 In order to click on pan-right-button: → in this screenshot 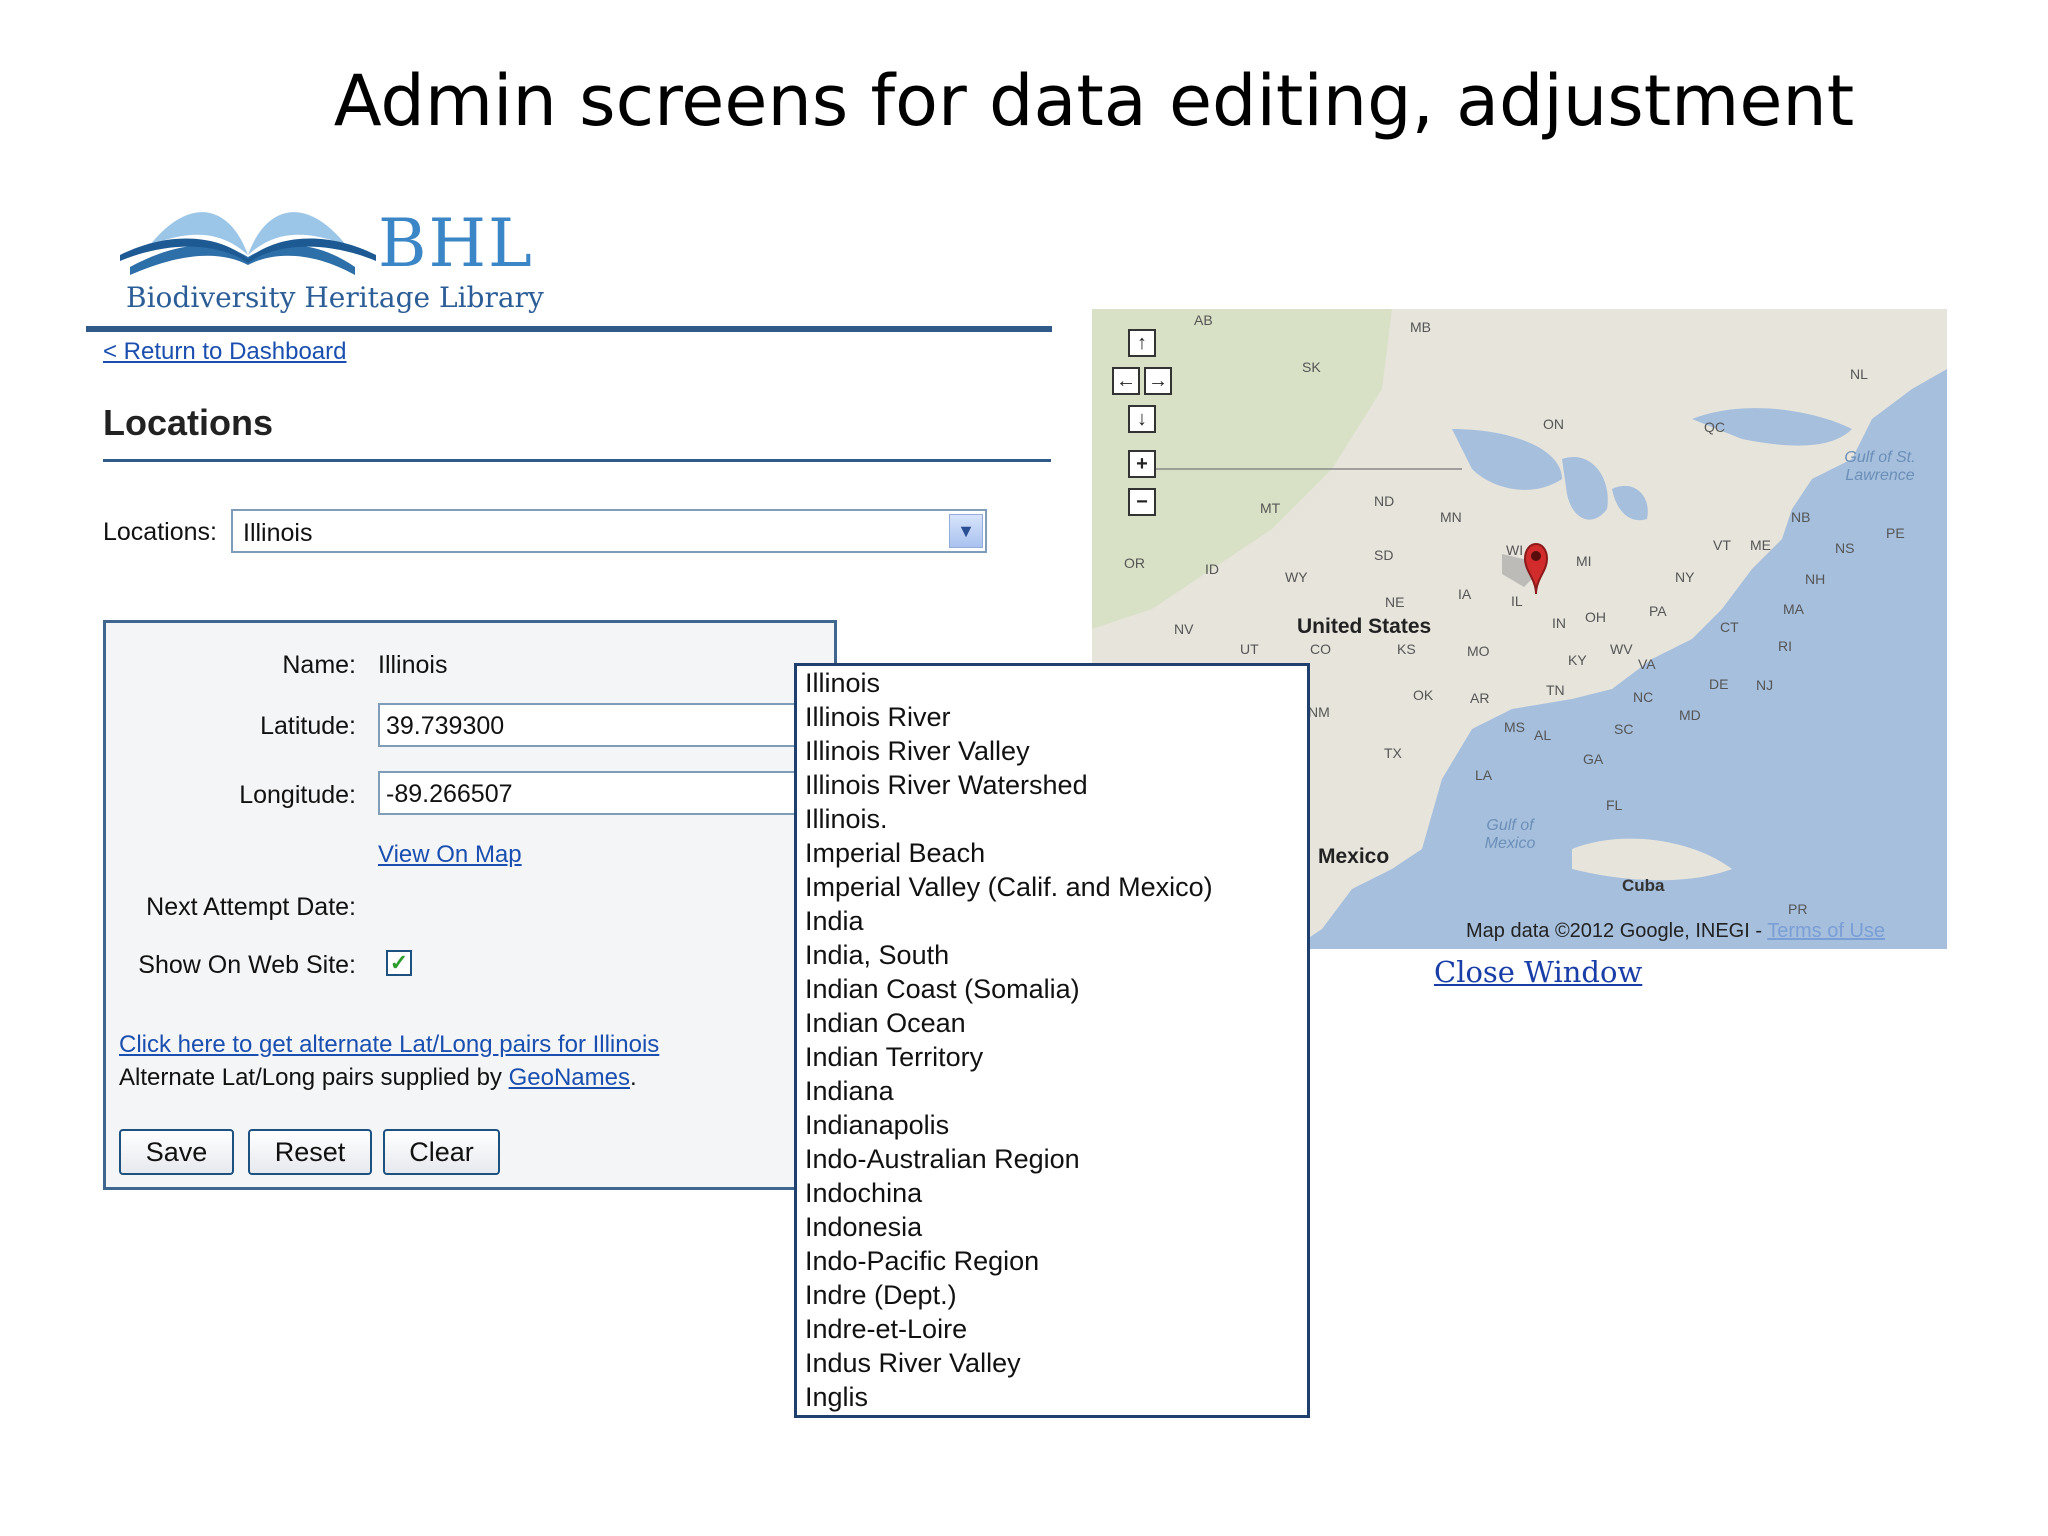, I will do `click(1158, 381)`.